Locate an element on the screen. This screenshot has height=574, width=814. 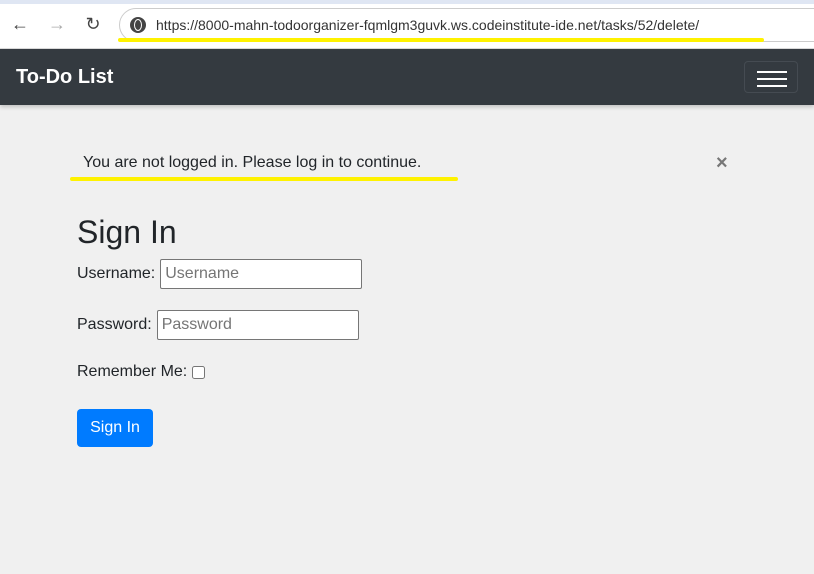
password-input is located at coordinates (257, 325).